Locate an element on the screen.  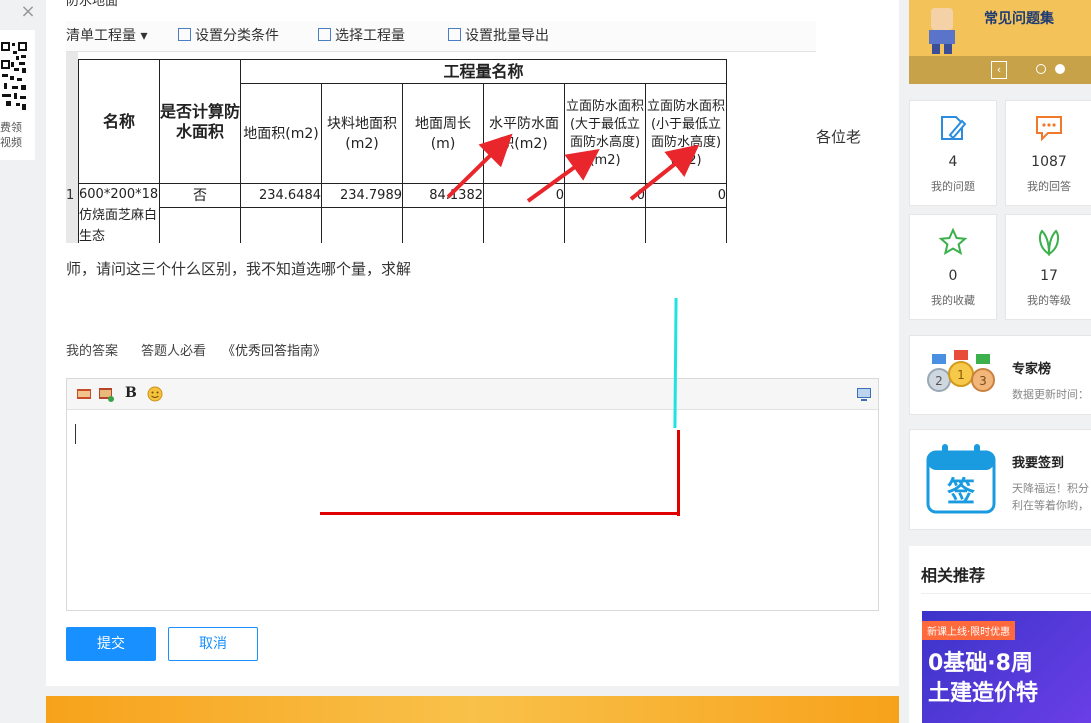
qr-code-icon is located at coordinates (14, 77).